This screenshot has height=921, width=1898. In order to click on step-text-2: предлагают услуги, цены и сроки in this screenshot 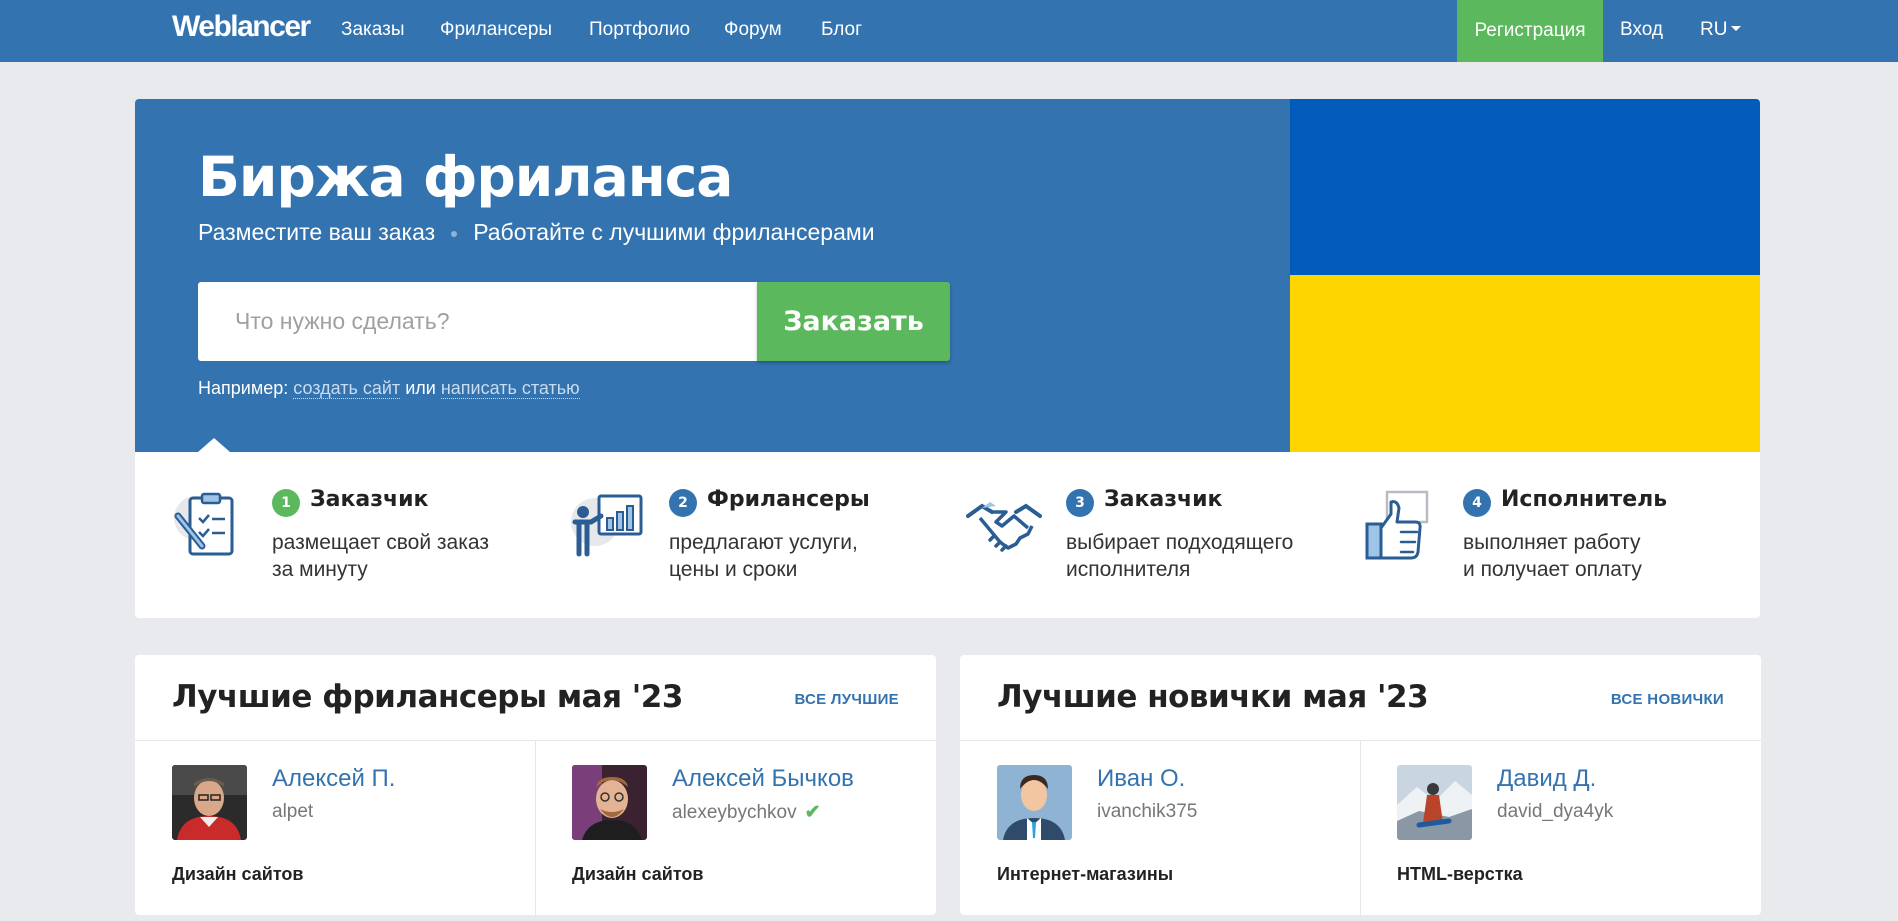, I will do `click(763, 556)`.